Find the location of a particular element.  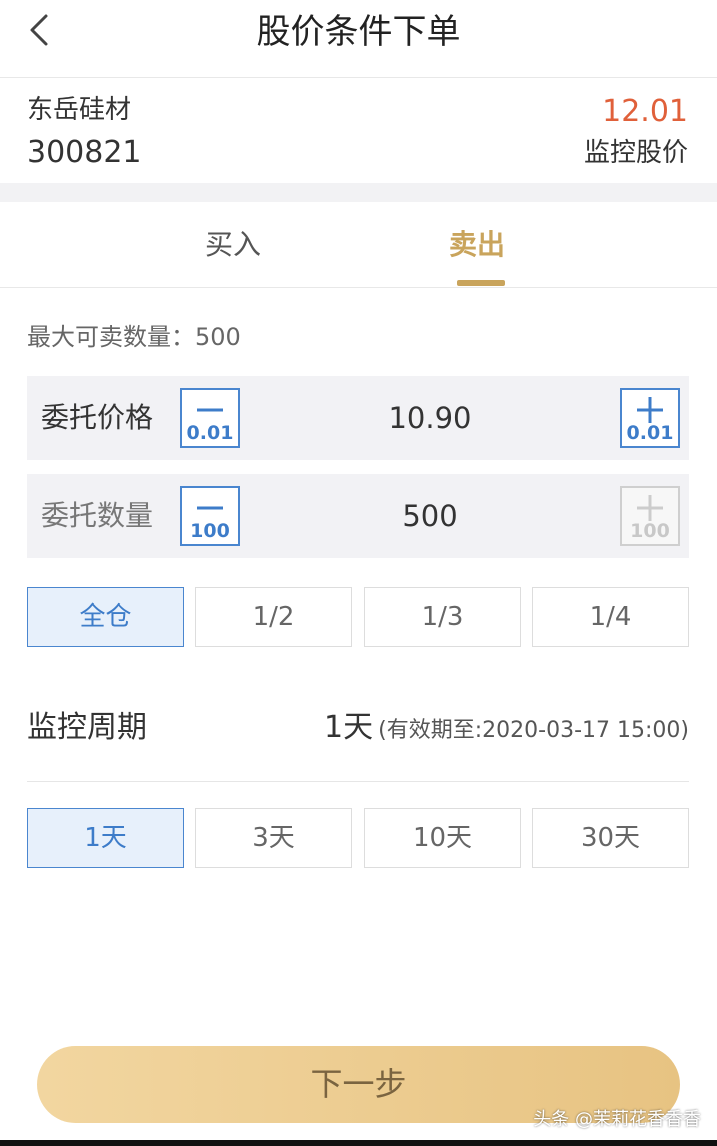

price-minus-button: 0.01 is located at coordinates (210, 418).